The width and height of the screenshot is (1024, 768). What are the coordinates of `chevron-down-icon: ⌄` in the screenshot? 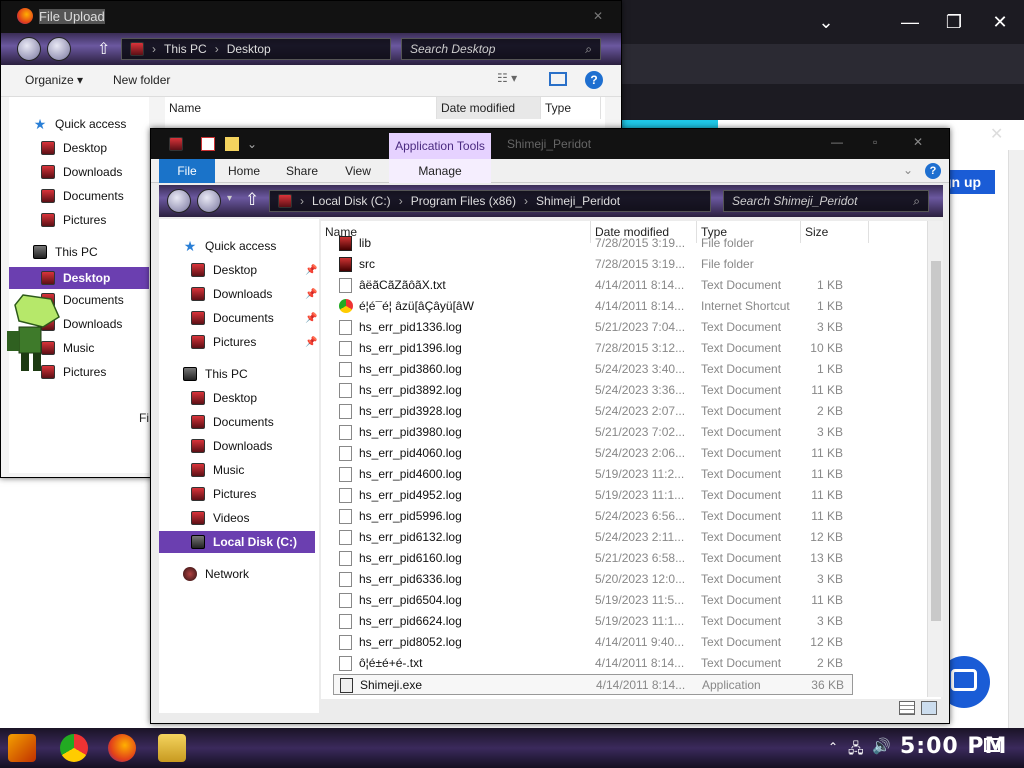 It's located at (826, 22).